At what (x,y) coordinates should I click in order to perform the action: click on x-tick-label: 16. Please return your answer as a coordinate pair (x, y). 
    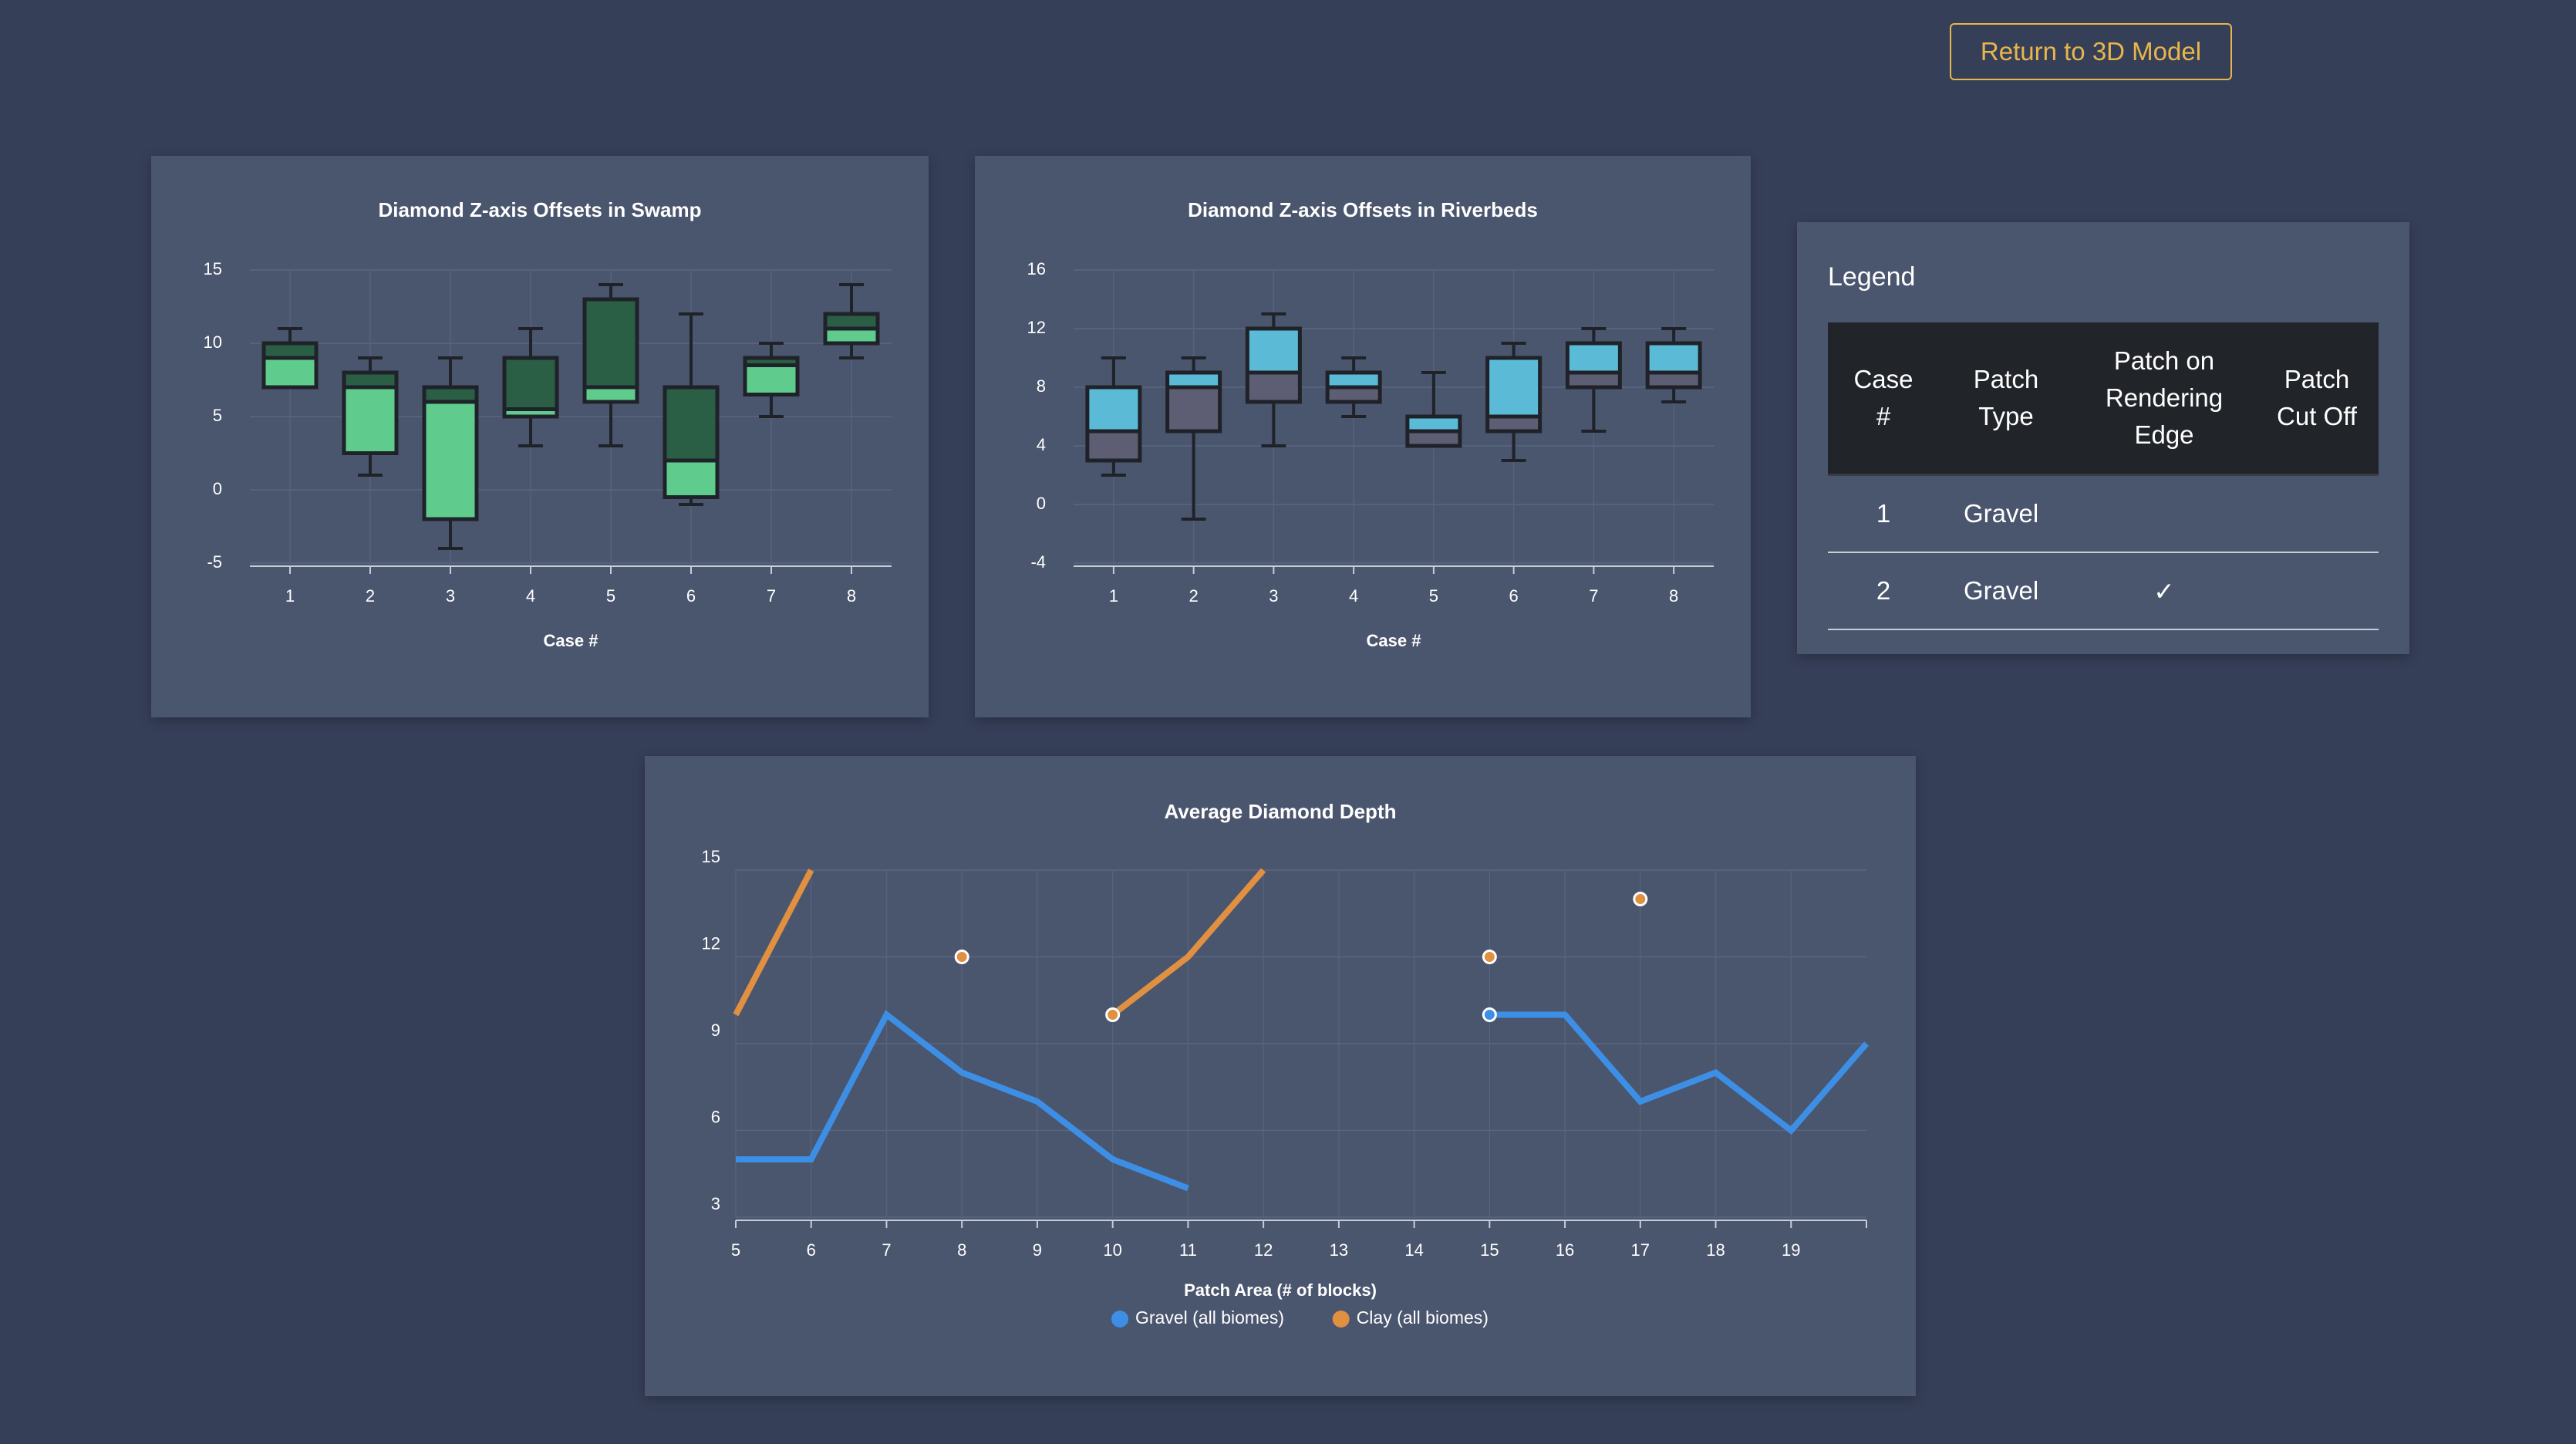
    Looking at the image, I should click on (1565, 1250).